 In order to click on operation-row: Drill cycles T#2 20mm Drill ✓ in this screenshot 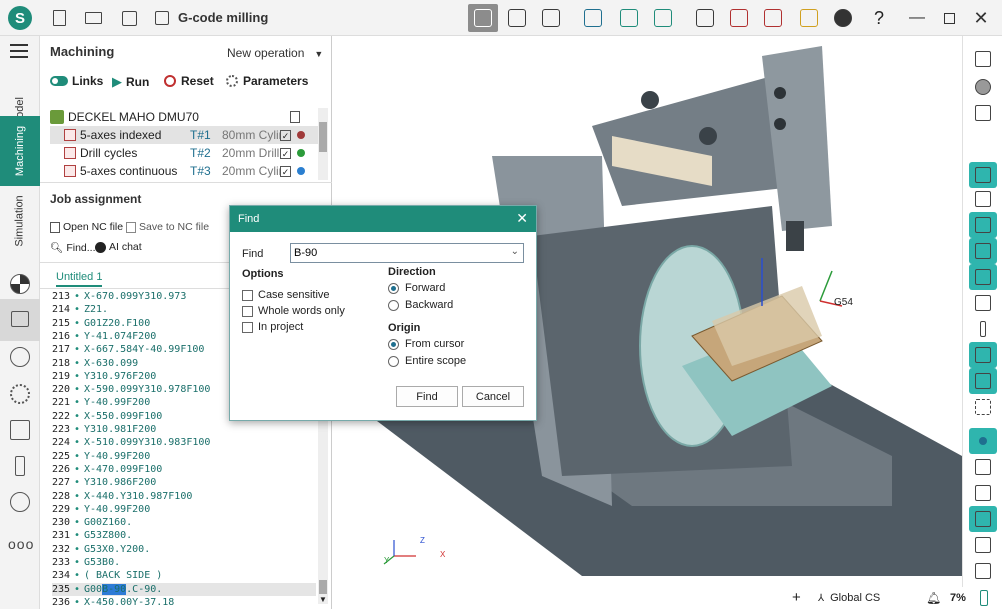, I will do `click(186, 153)`.